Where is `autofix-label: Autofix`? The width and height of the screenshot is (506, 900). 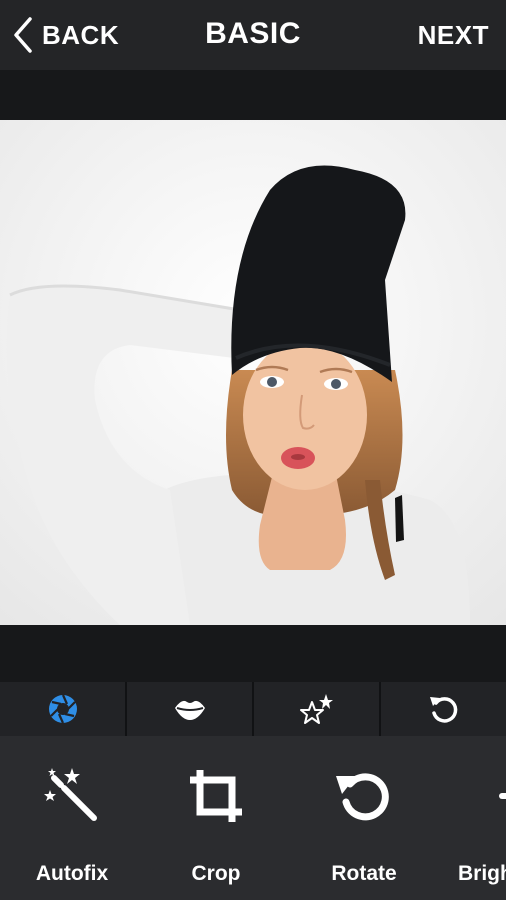
autofix-label: Autofix is located at coordinates (72, 873).